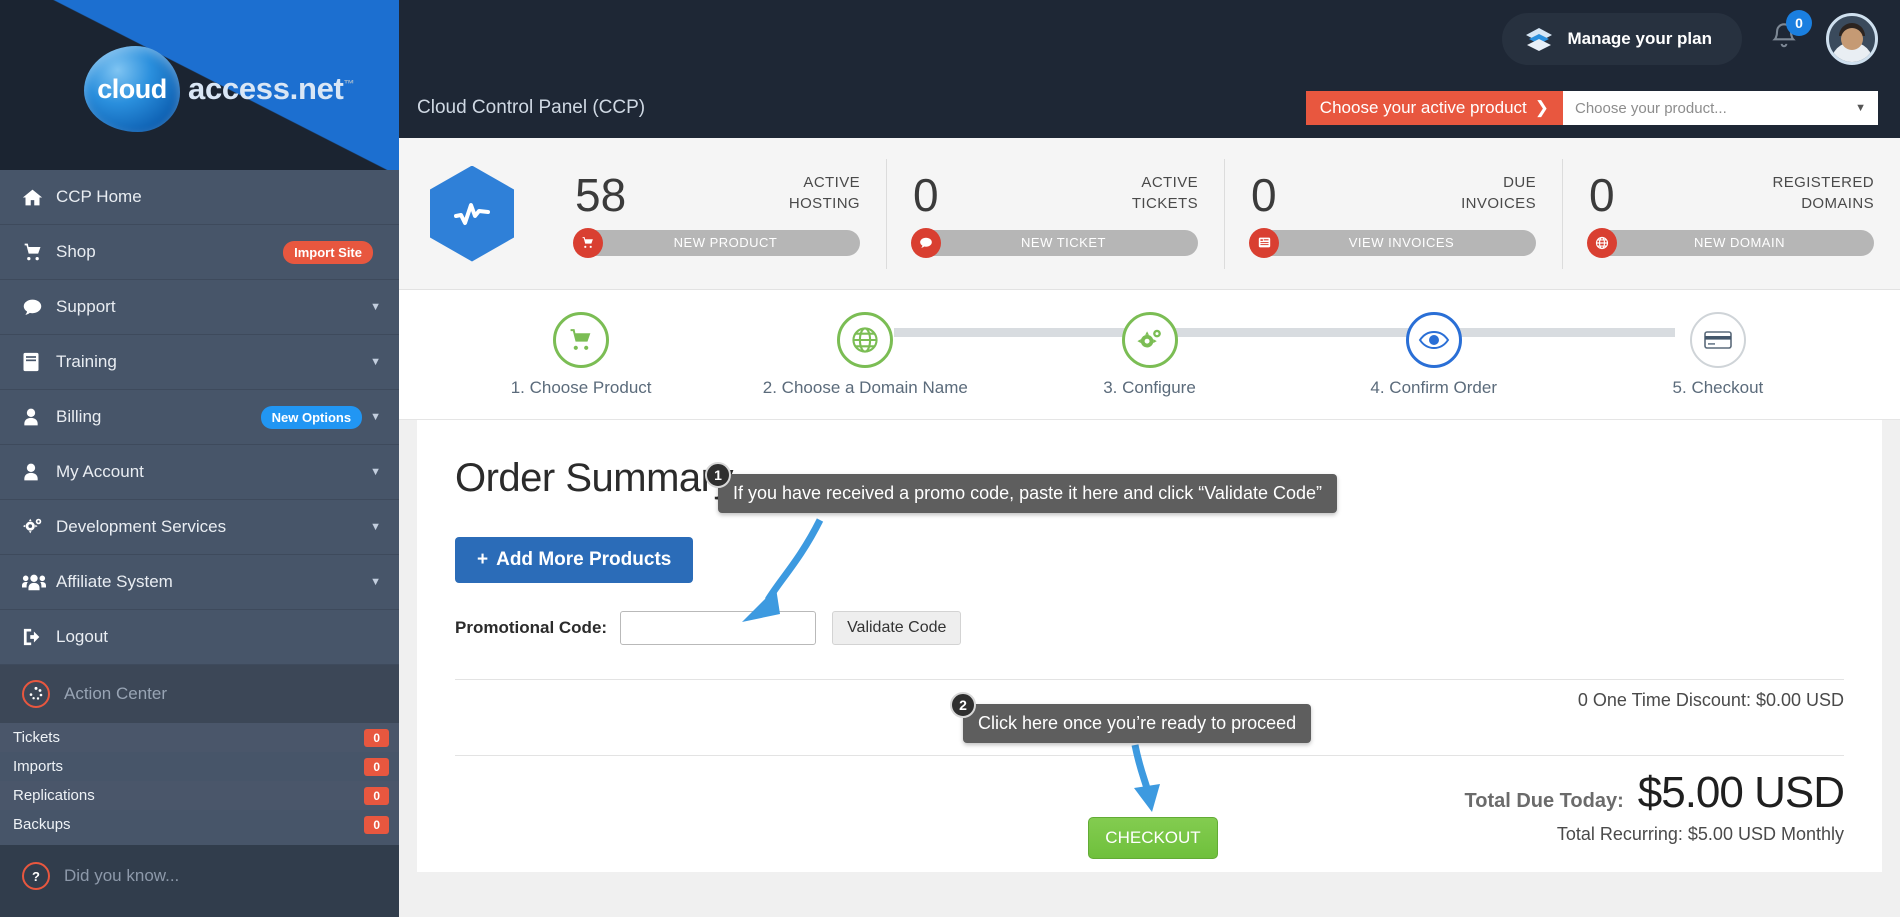 Image resolution: width=1900 pixels, height=917 pixels. Describe the element at coordinates (716, 242) in the screenshot. I see `new-product-button: NEW PRODUCT` at that location.